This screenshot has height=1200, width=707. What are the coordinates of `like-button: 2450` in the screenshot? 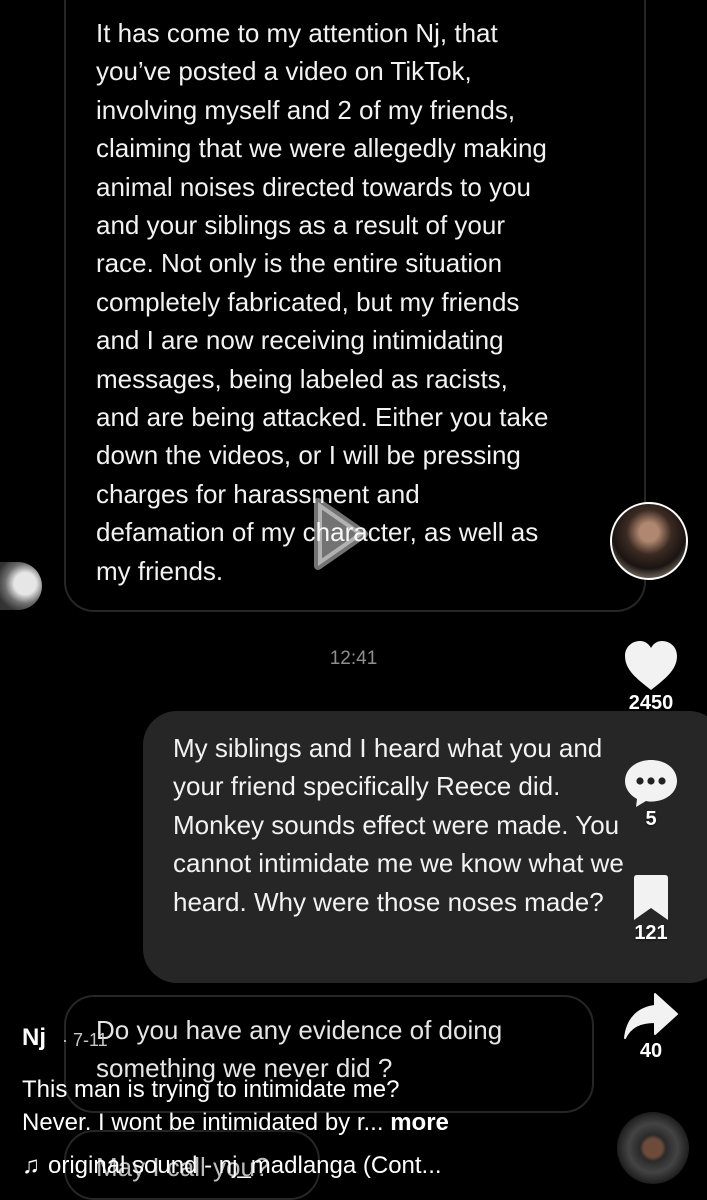 It's located at (651, 677).